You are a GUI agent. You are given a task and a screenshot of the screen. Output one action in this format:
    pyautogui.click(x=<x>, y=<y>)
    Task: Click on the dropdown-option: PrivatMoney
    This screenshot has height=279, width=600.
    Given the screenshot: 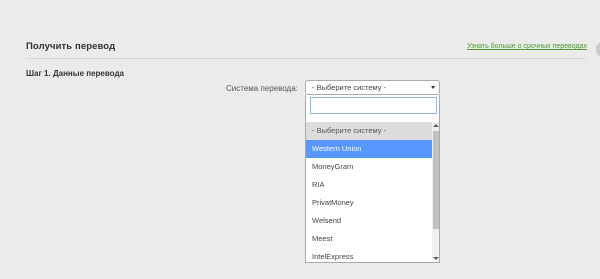 What is the action you would take?
    pyautogui.click(x=369, y=203)
    